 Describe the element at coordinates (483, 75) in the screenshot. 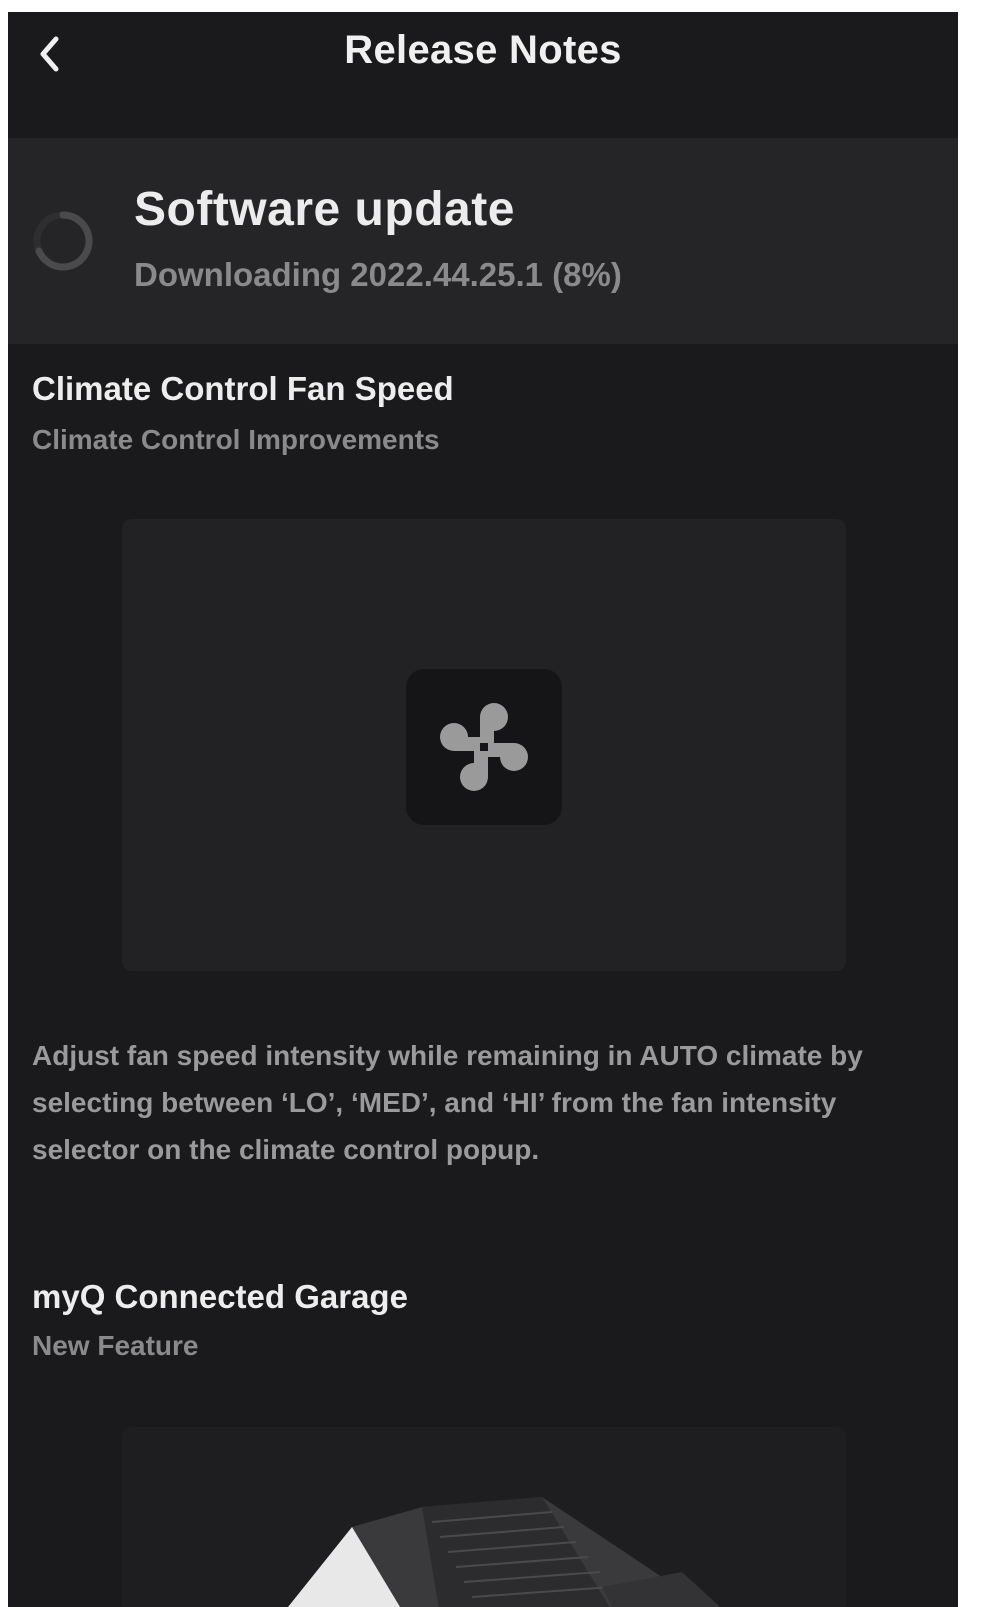

I see `header-bar: Release Notes` at that location.